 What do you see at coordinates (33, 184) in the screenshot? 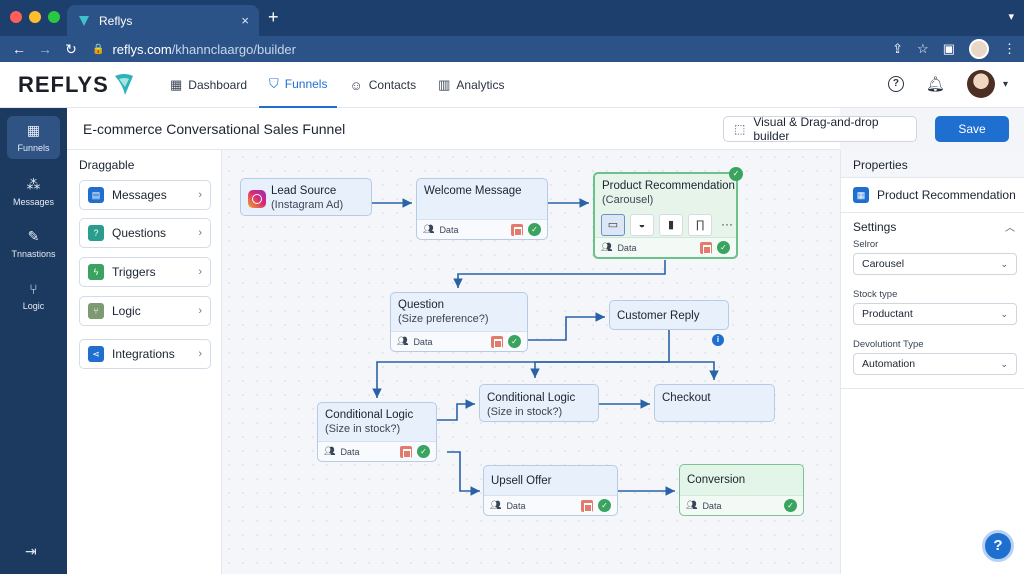
I see `nodes-icon: ⁂` at bounding box center [33, 184].